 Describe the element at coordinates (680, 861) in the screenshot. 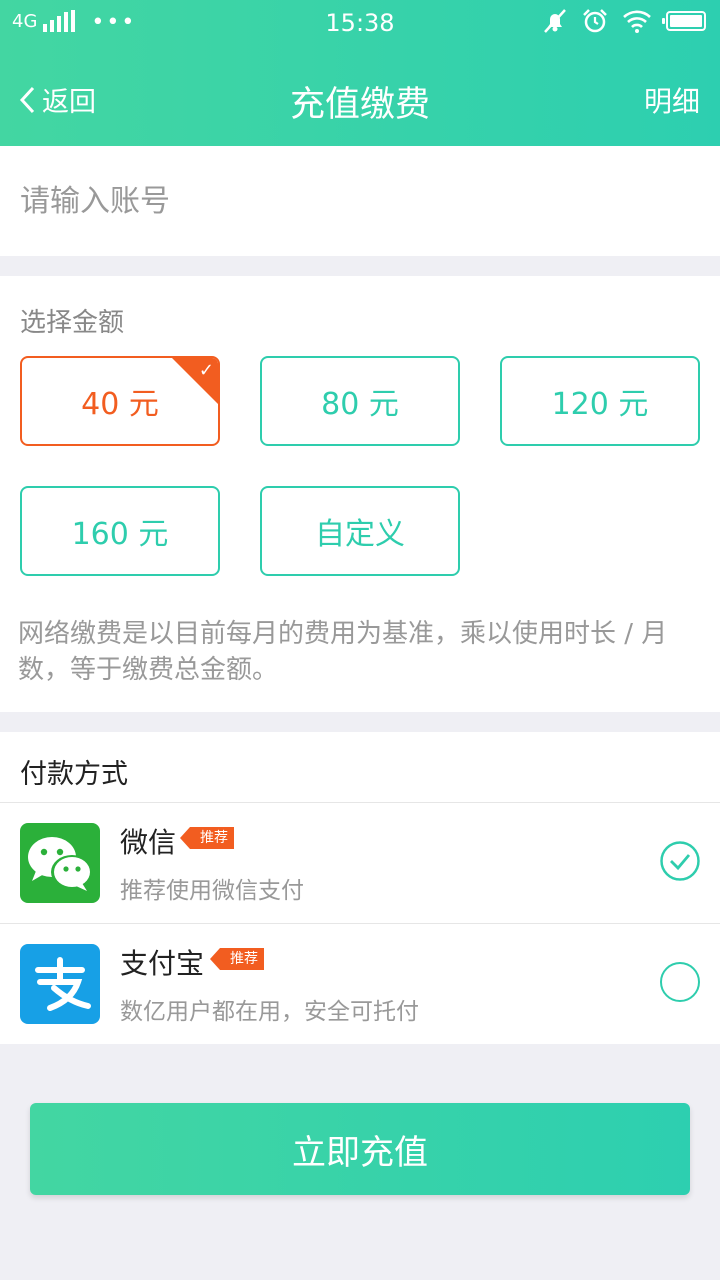

I see `radio-checked-icon` at that location.